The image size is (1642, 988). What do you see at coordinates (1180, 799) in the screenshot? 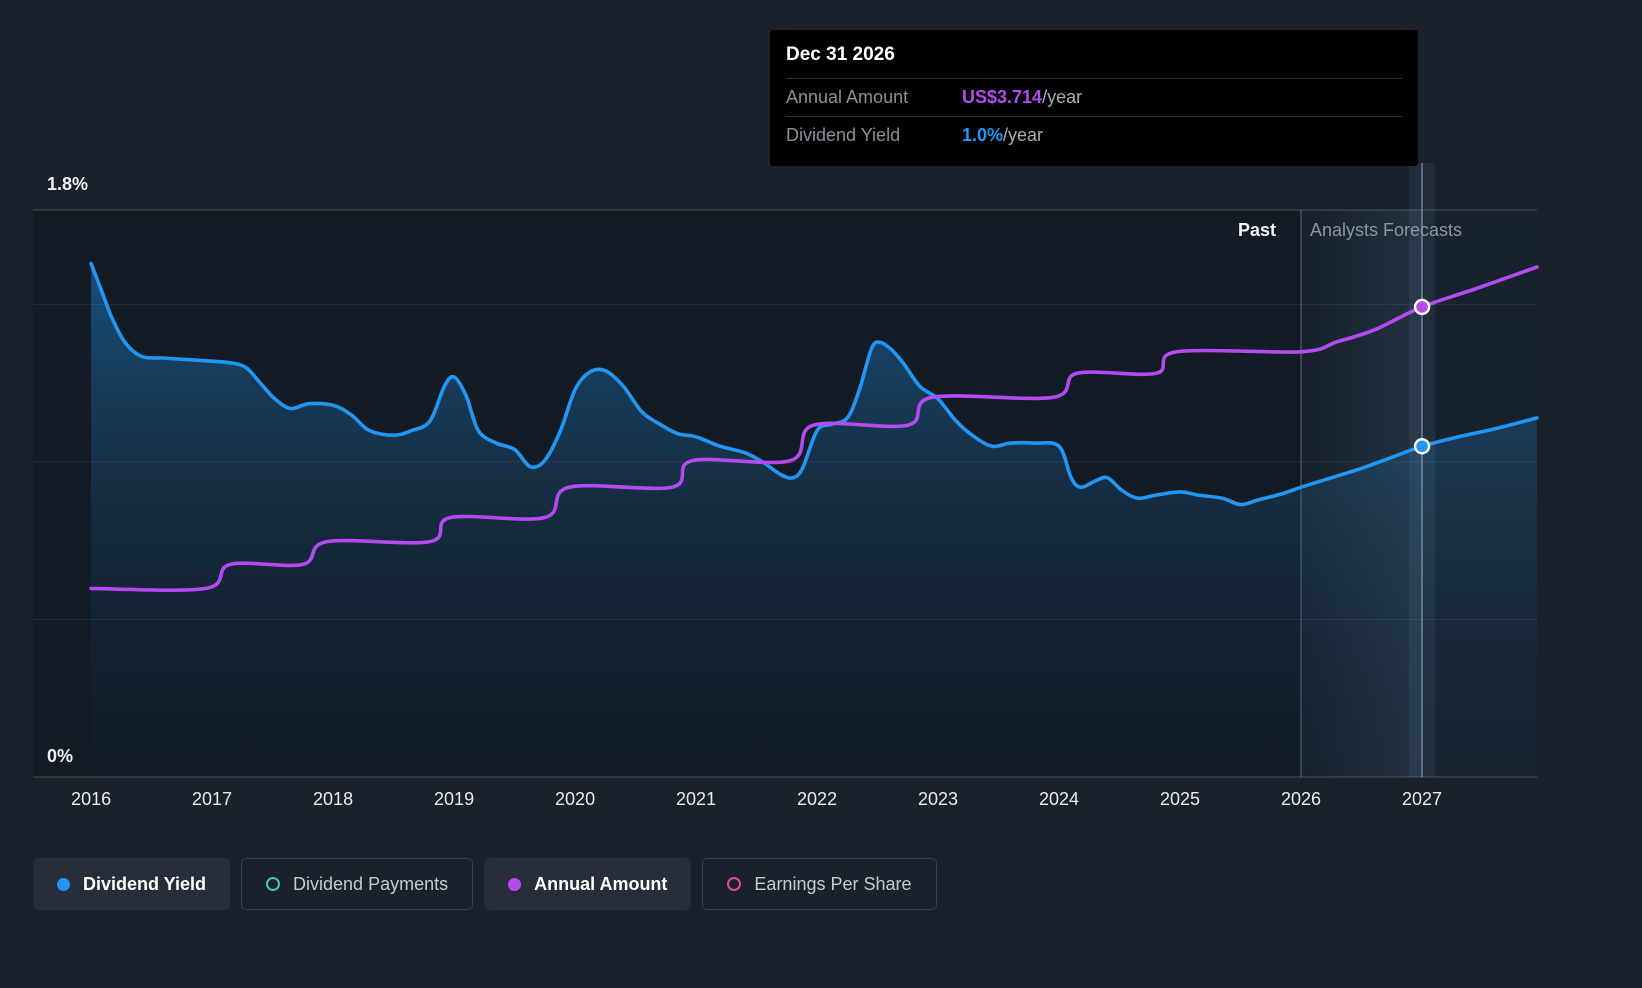
I see `x-axis-tick-2025: 2025` at bounding box center [1180, 799].